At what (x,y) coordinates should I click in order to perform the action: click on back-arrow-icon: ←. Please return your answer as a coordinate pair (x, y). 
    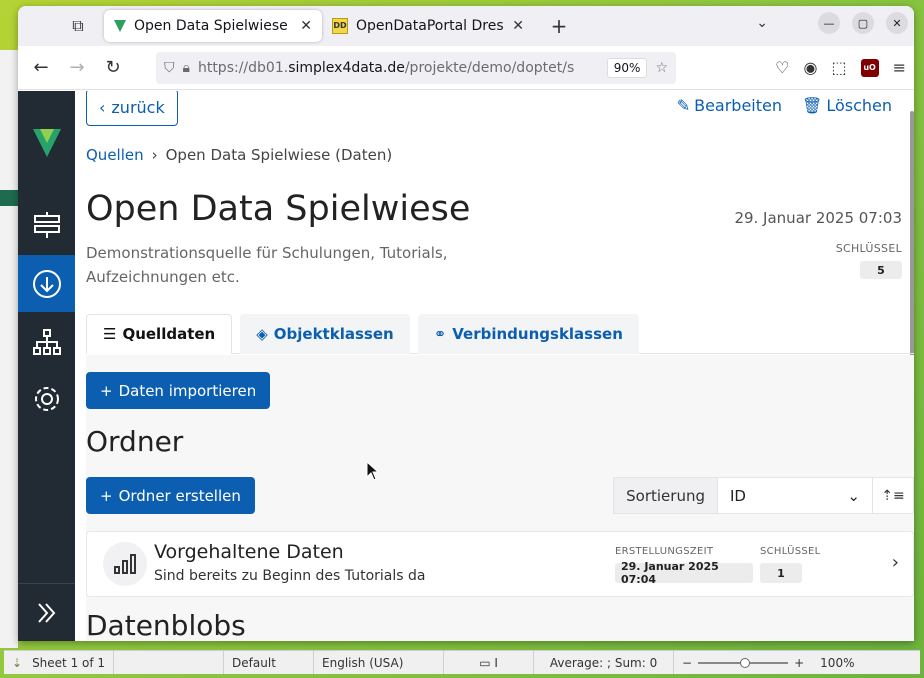
    Looking at the image, I should click on (41, 68).